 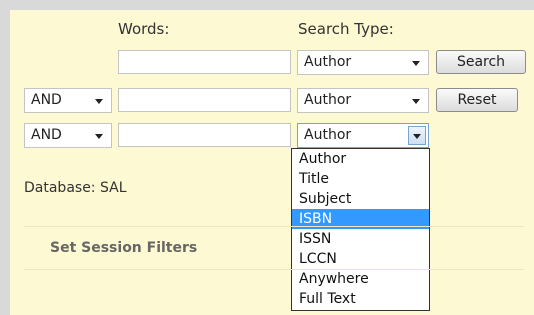 I want to click on reset-button: Reset, so click(x=477, y=100).